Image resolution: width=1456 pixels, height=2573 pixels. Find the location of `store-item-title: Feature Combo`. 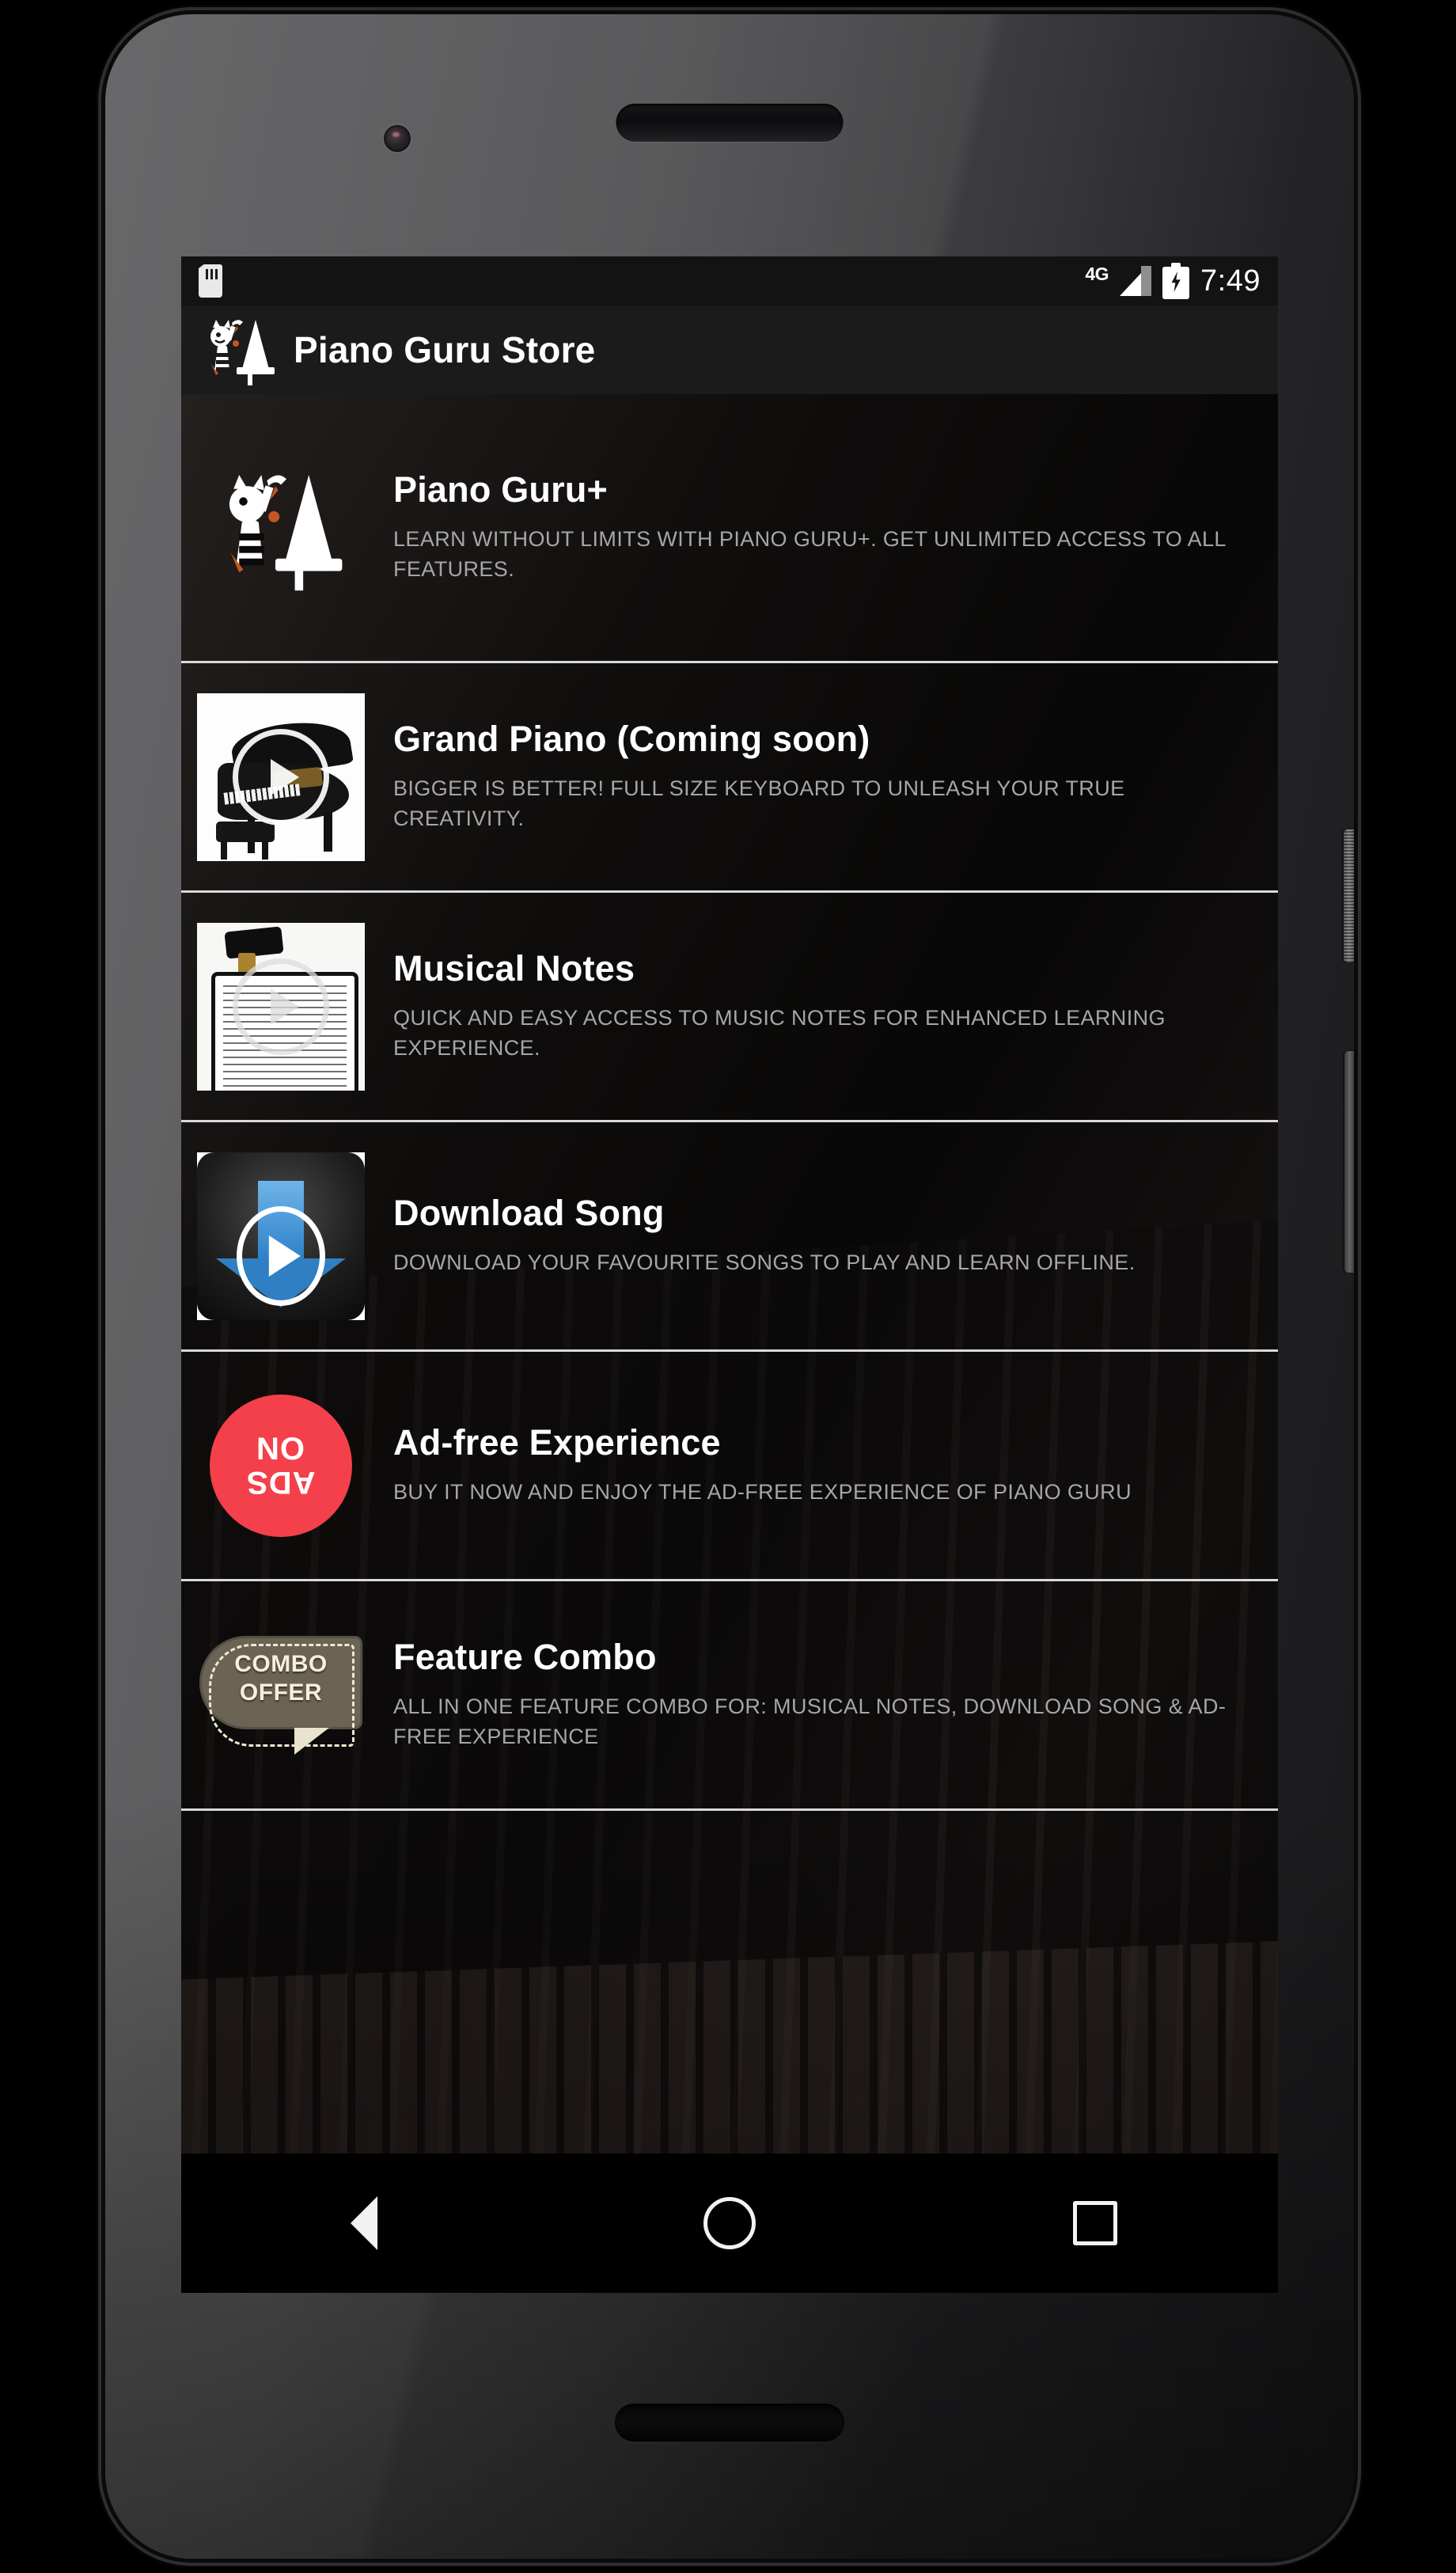

store-item-title: Feature Combo is located at coordinates (525, 1656).